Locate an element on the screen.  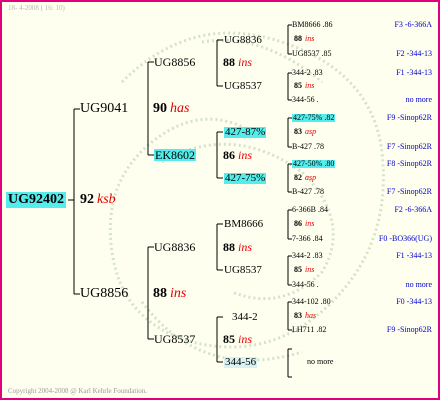
ss-name: UG8856 is located at coordinates (174, 62).